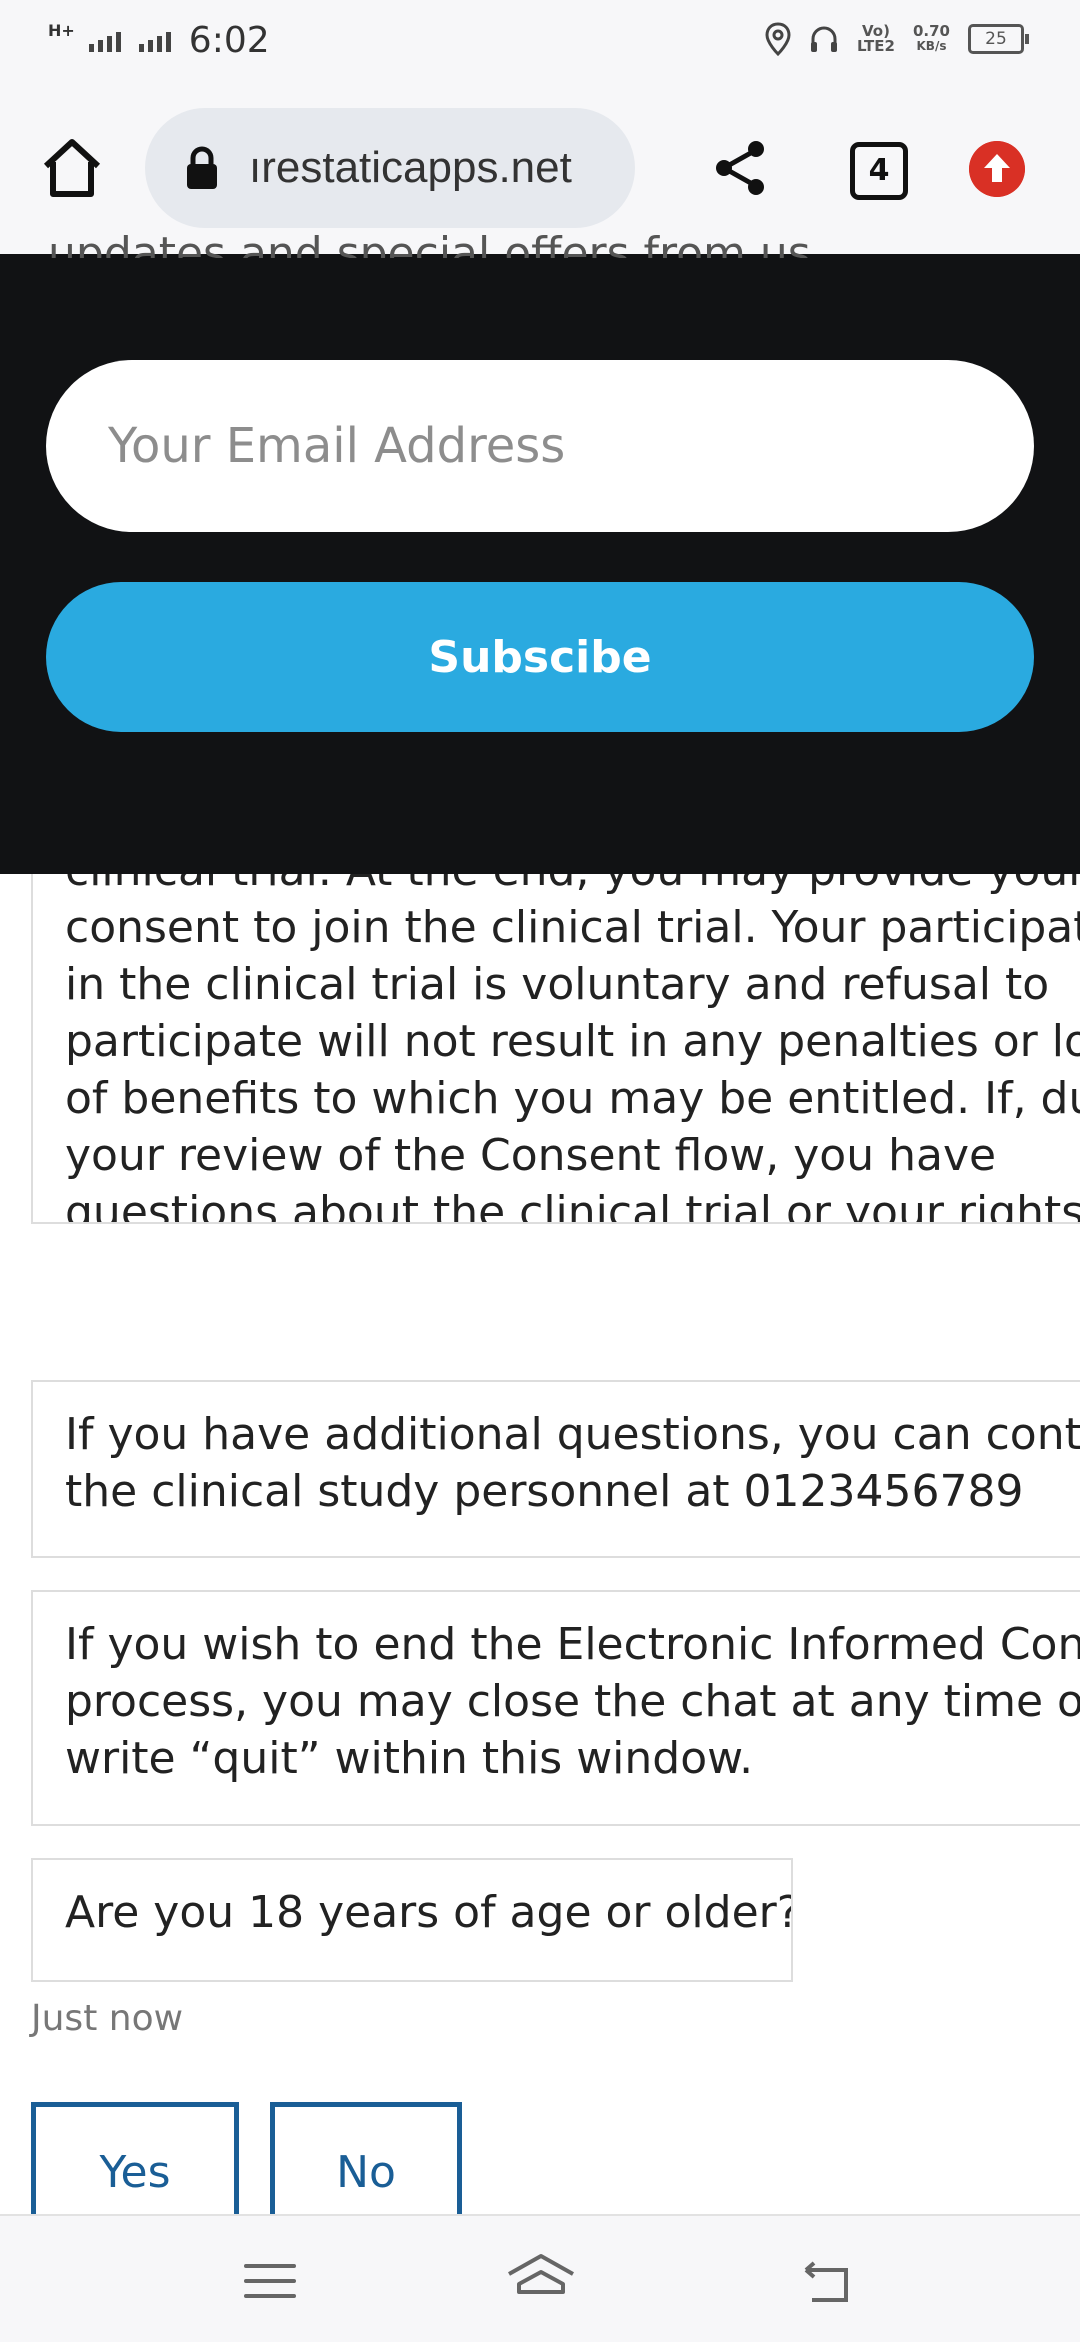 The width and height of the screenshot is (1080, 2342). Describe the element at coordinates (879, 171) in the screenshot. I see `tab-switcher-button: 4` at that location.